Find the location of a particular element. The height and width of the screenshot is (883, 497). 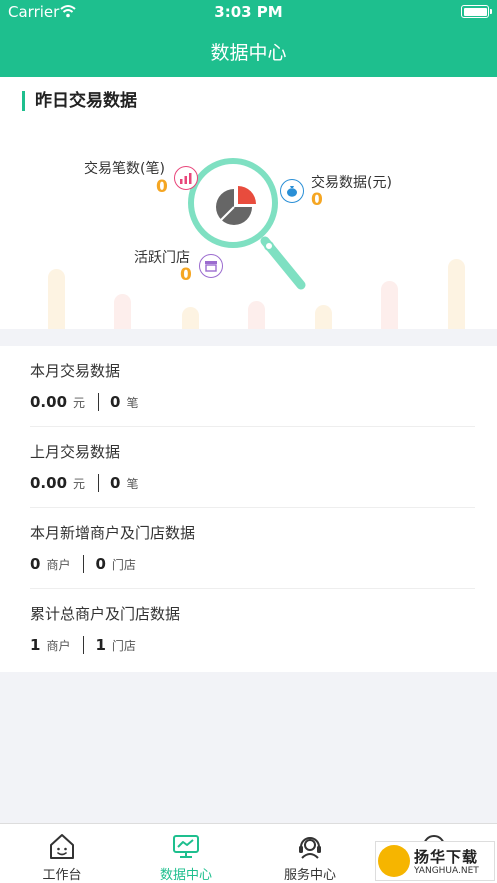

page-title: 数据中心 is located at coordinates (248, 53).